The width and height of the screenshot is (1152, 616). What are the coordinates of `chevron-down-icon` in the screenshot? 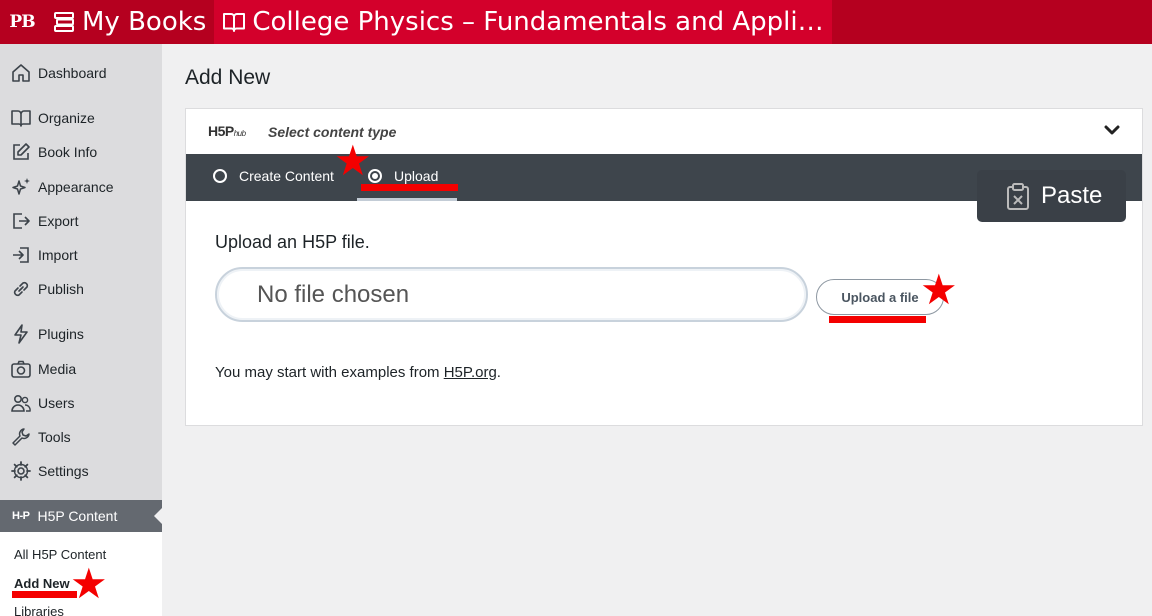 It's located at (1112, 130).